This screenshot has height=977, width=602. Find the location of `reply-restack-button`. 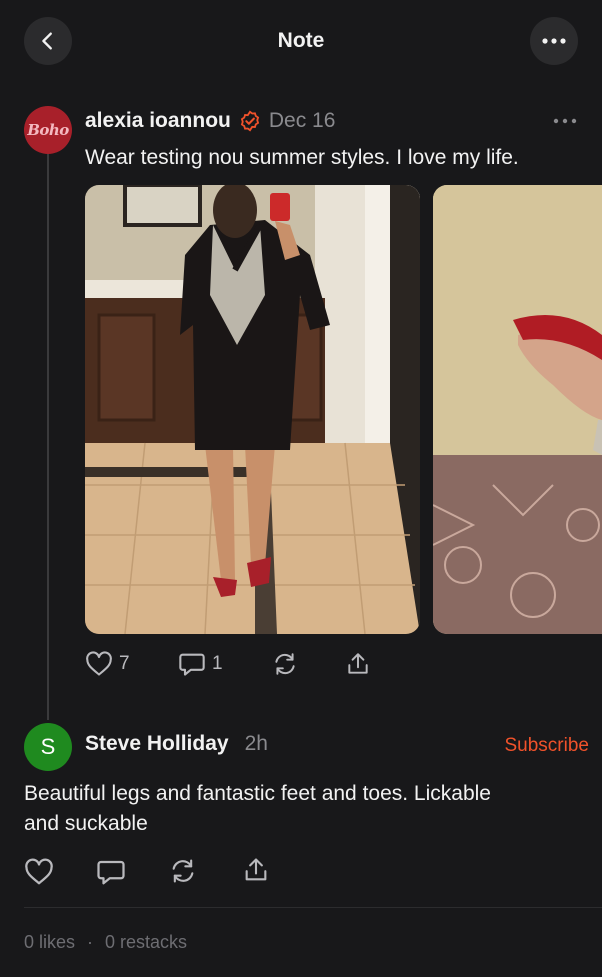

reply-restack-button is located at coordinates (183, 871).